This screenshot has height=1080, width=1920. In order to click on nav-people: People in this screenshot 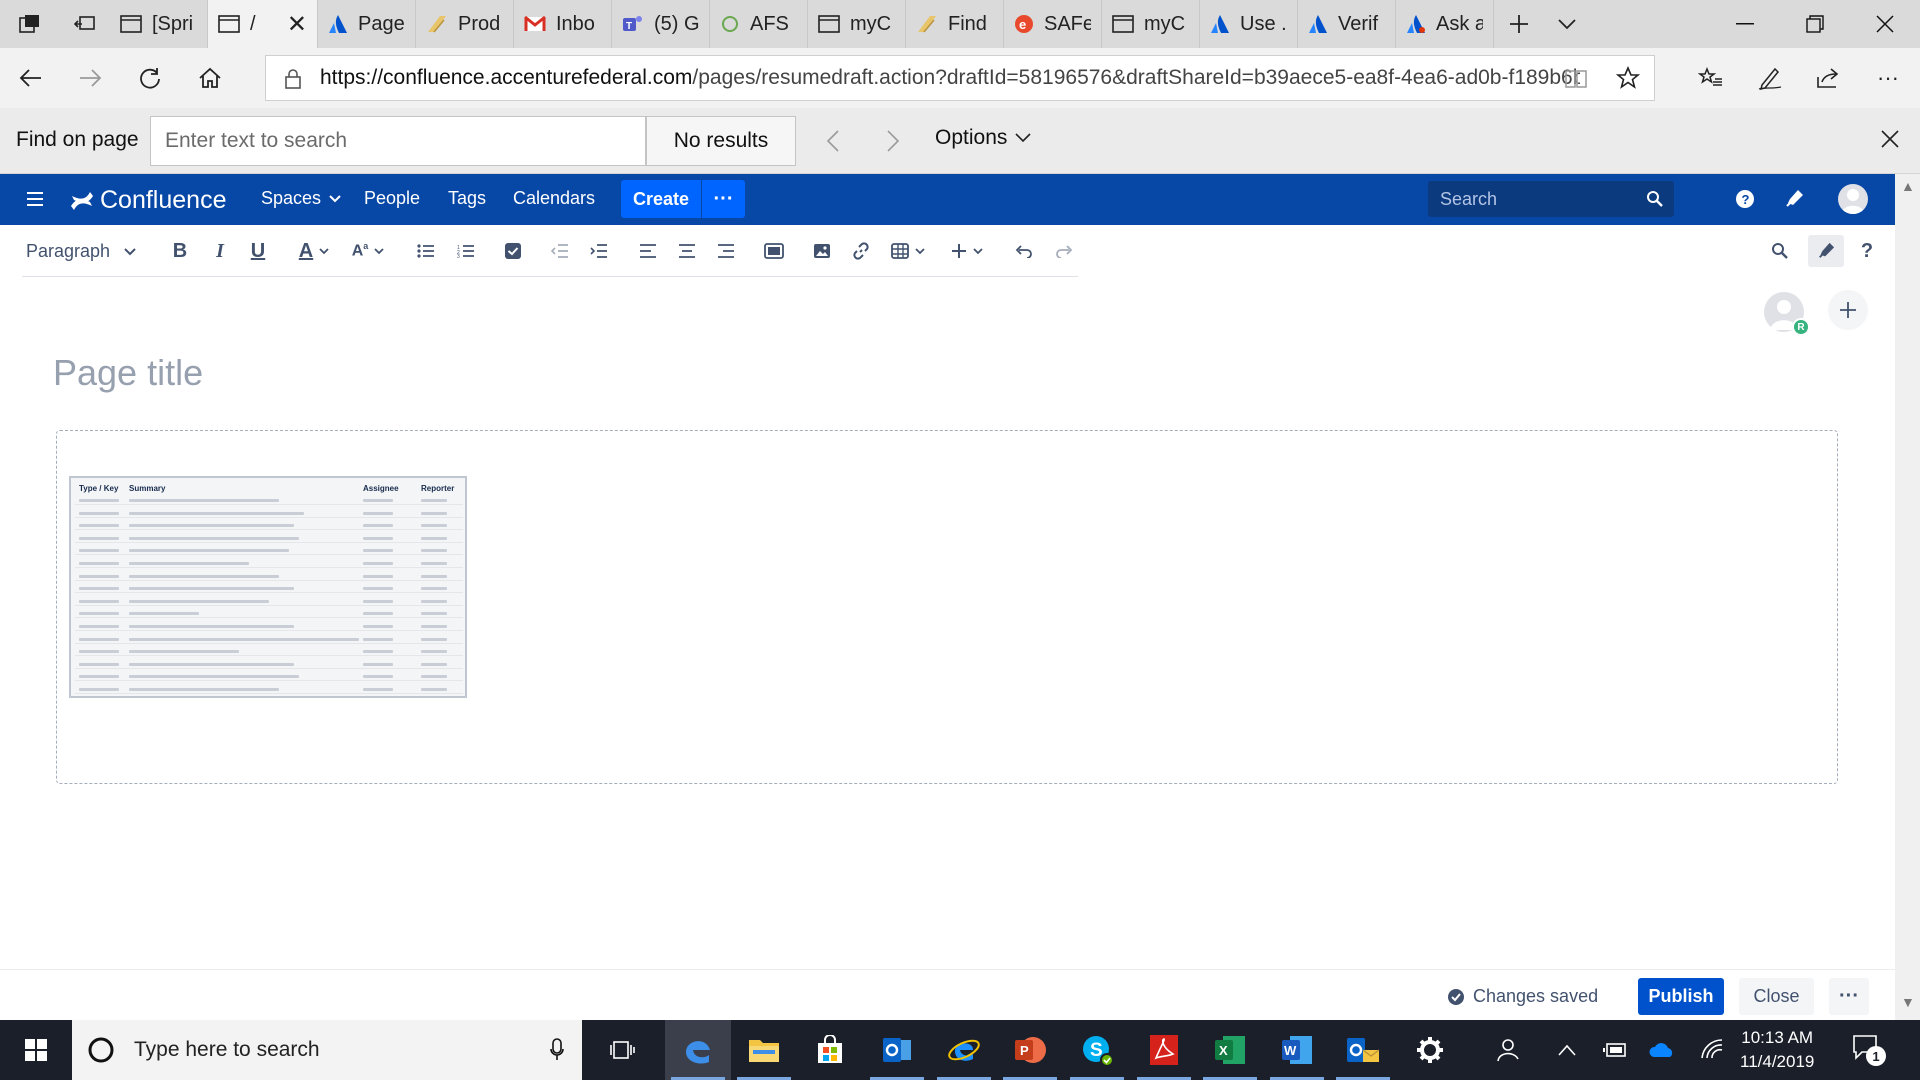, I will do `click(392, 198)`.